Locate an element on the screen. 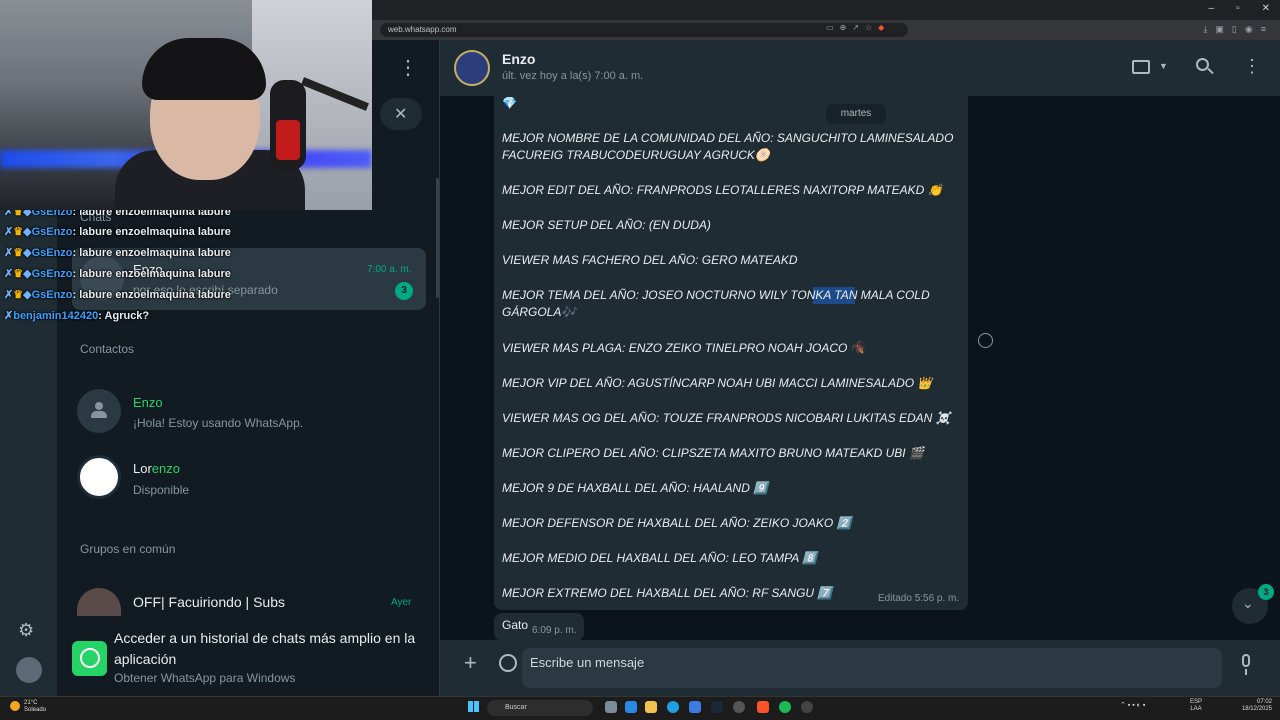  microphone-icon-stem is located at coordinates (1246, 672).